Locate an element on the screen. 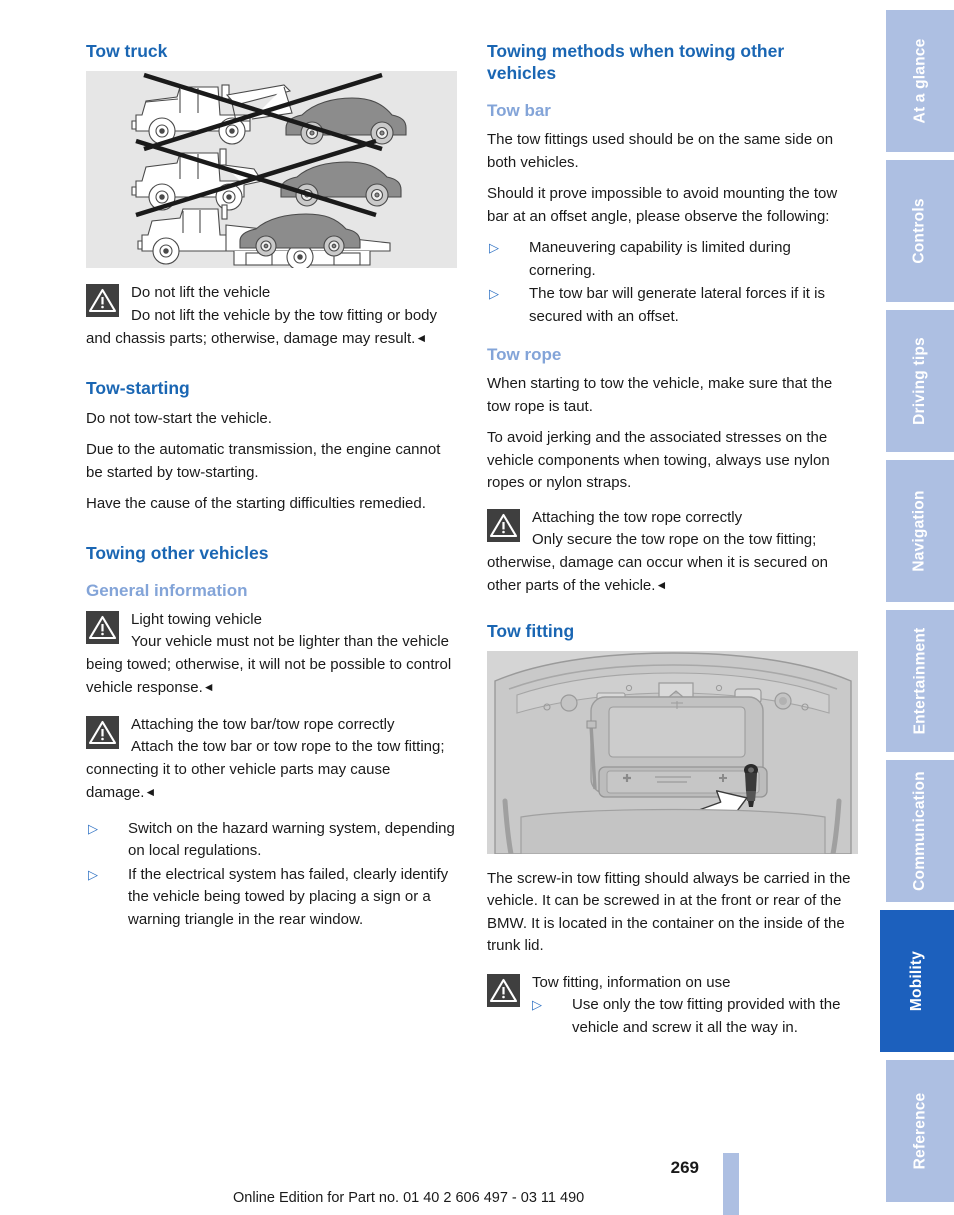 The height and width of the screenshot is (1215, 954). sidebar-tab-at-a-glance: At a glance is located at coordinates (920, 81).